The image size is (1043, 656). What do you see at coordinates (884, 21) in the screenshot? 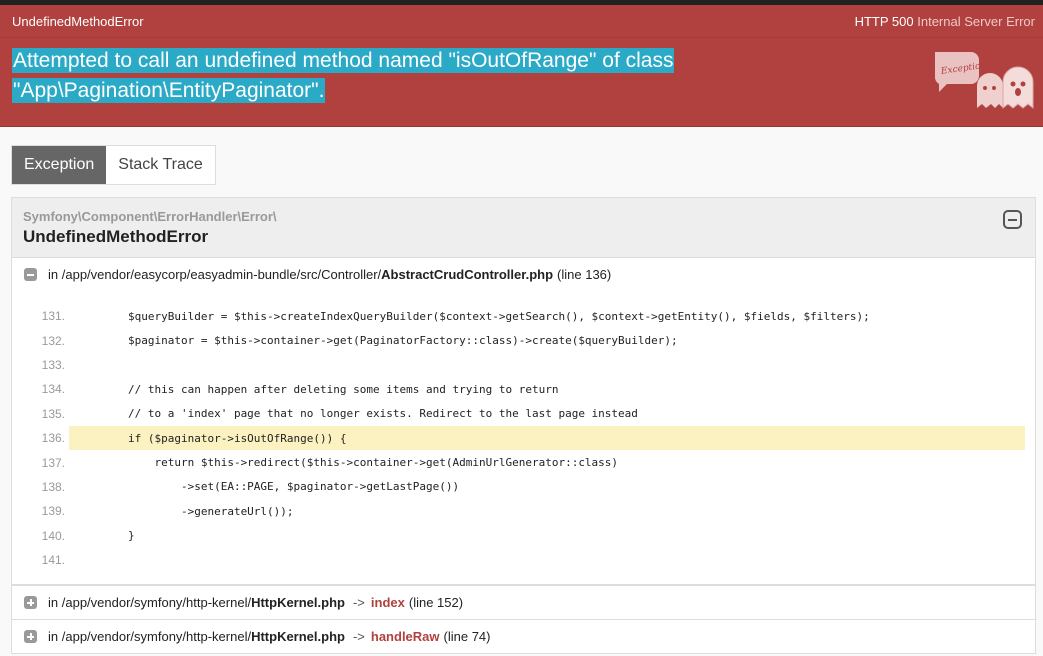
I see `status-code: HTTP 500` at bounding box center [884, 21].